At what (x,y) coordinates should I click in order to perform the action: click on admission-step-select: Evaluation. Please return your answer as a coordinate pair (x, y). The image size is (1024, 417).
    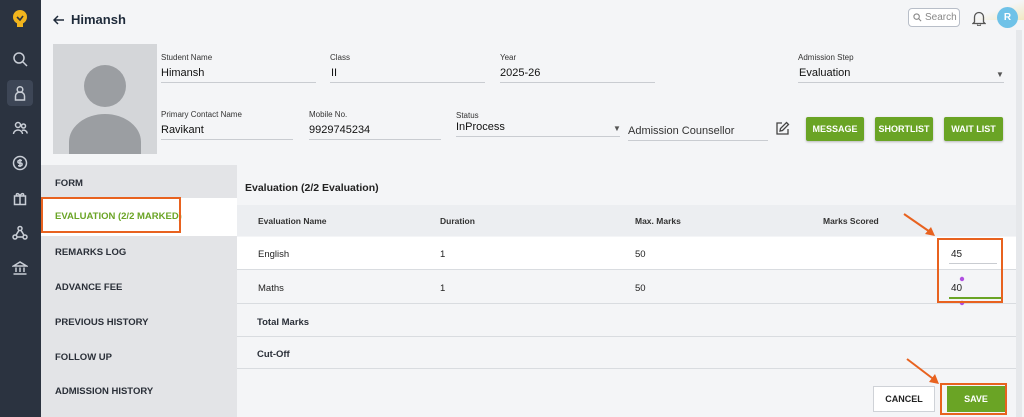
    Looking at the image, I should click on (824, 73).